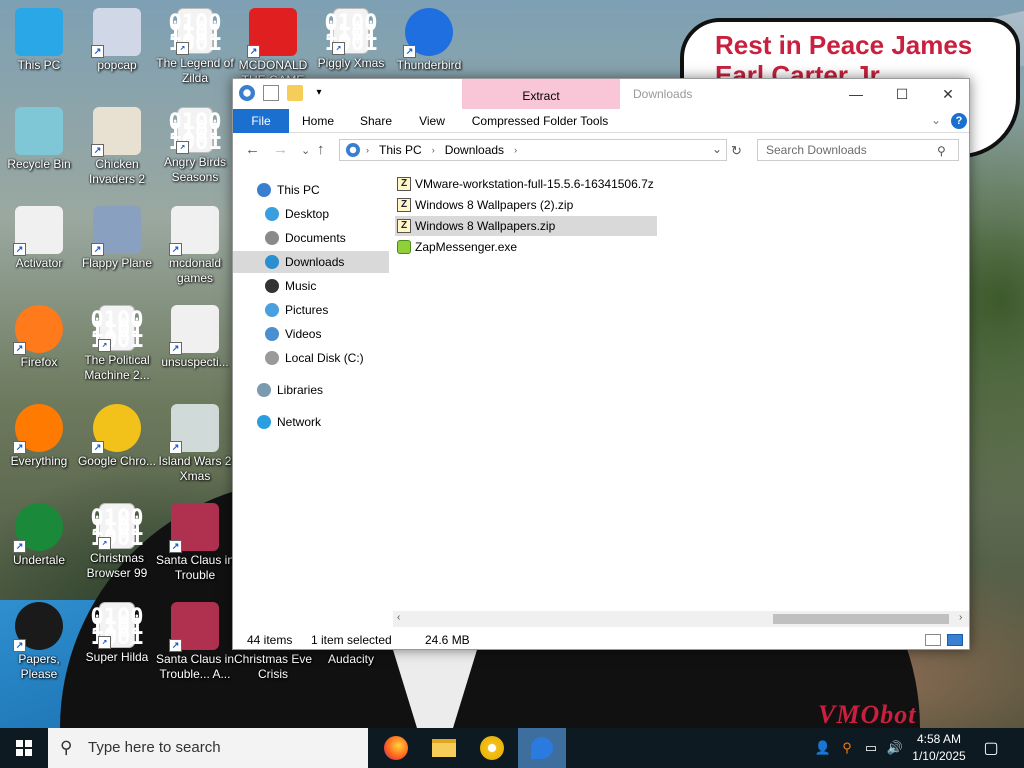  What do you see at coordinates (351, 39) in the screenshot?
I see `desktop-icon-piggly-xmas: 0100 1101 1001 ↗ Piggly Xmas` at bounding box center [351, 39].